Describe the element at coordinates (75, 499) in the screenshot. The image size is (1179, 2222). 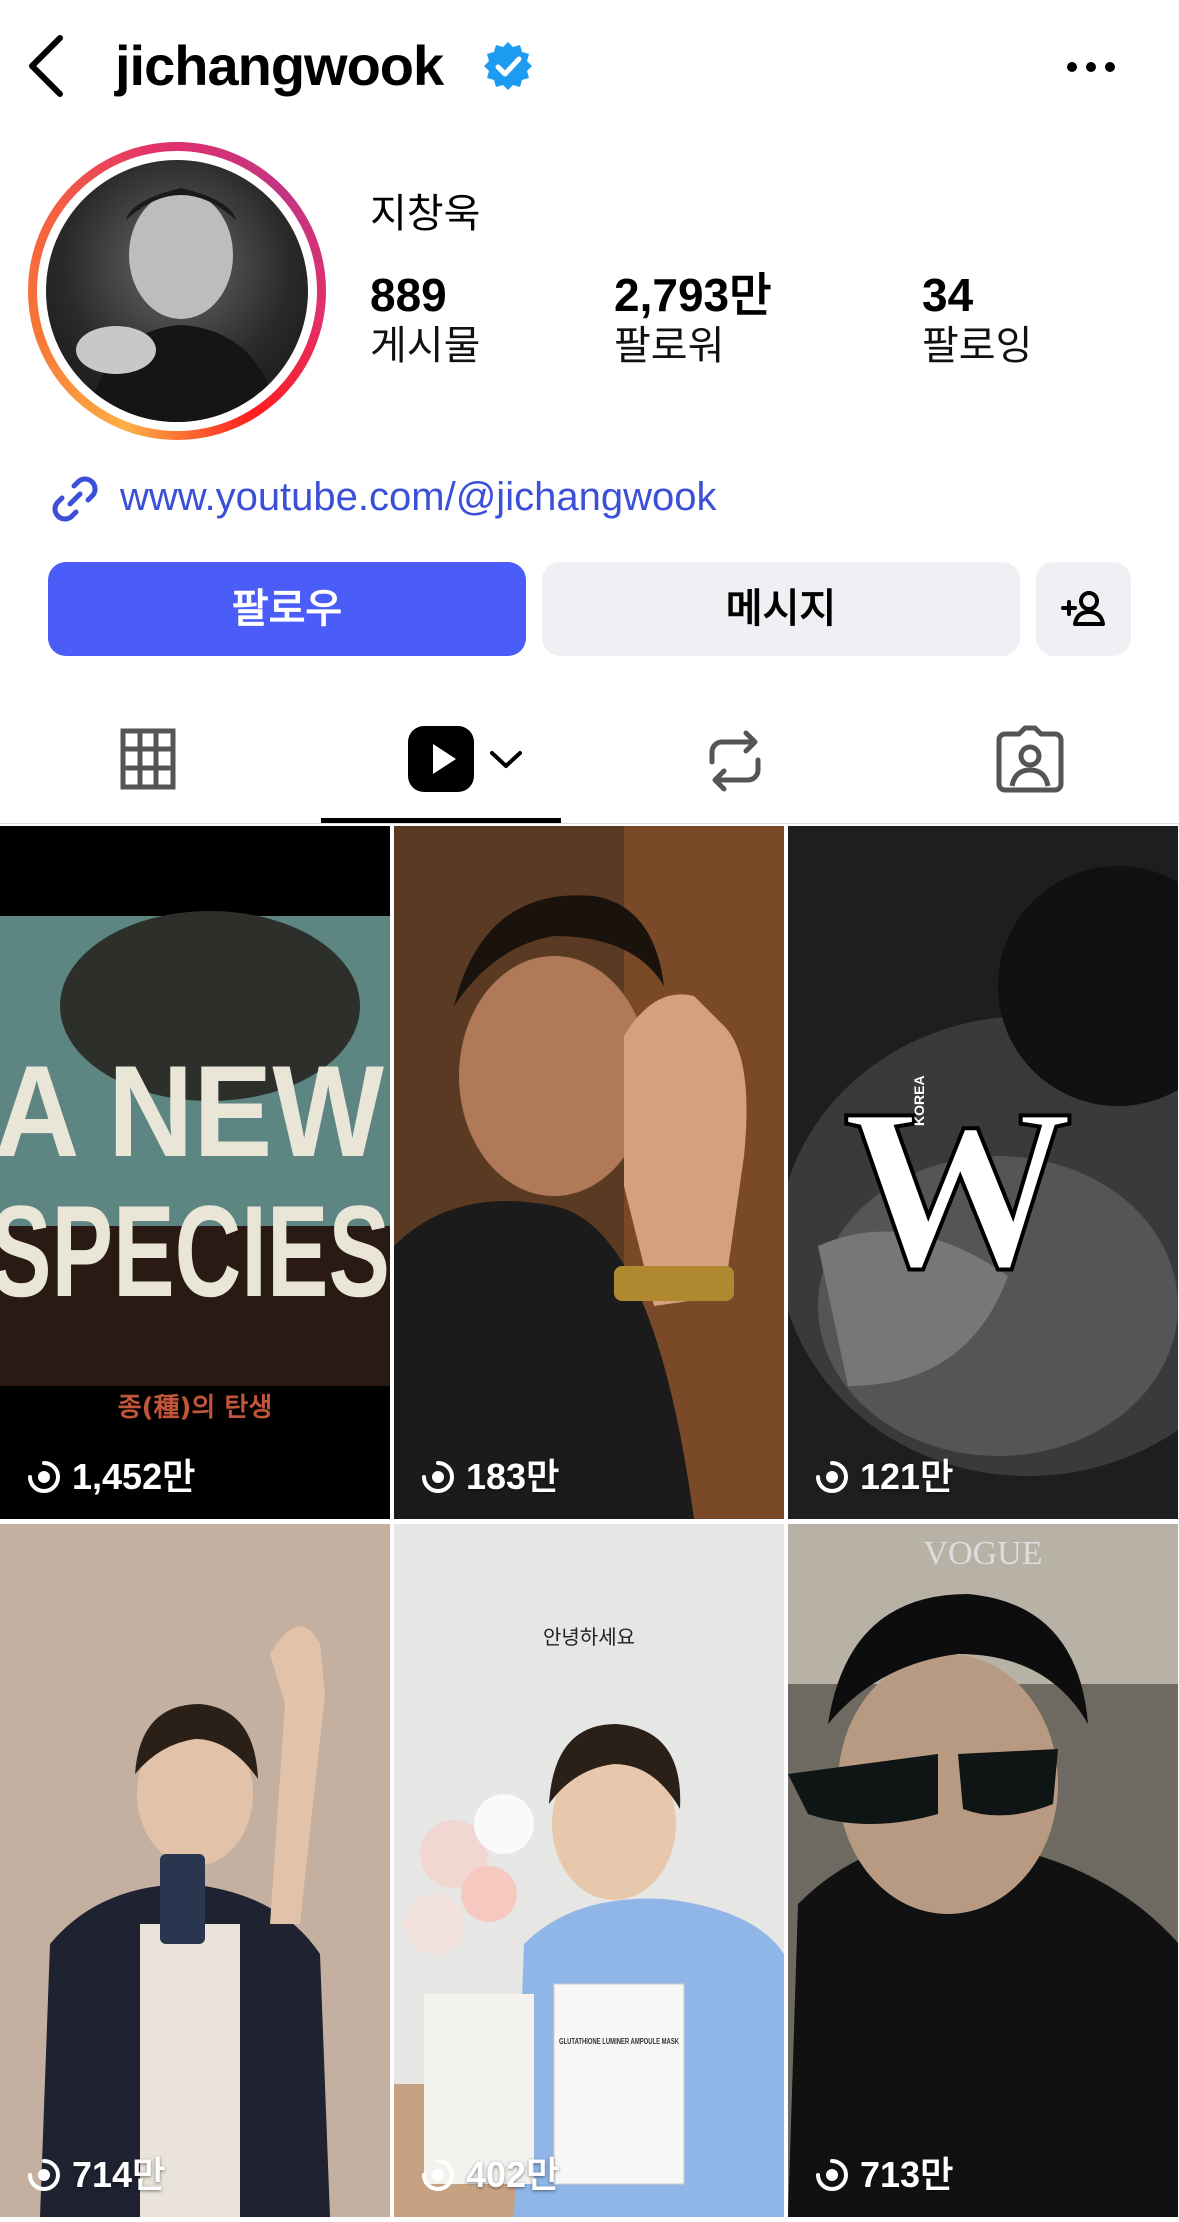
I see `link-icon` at that location.